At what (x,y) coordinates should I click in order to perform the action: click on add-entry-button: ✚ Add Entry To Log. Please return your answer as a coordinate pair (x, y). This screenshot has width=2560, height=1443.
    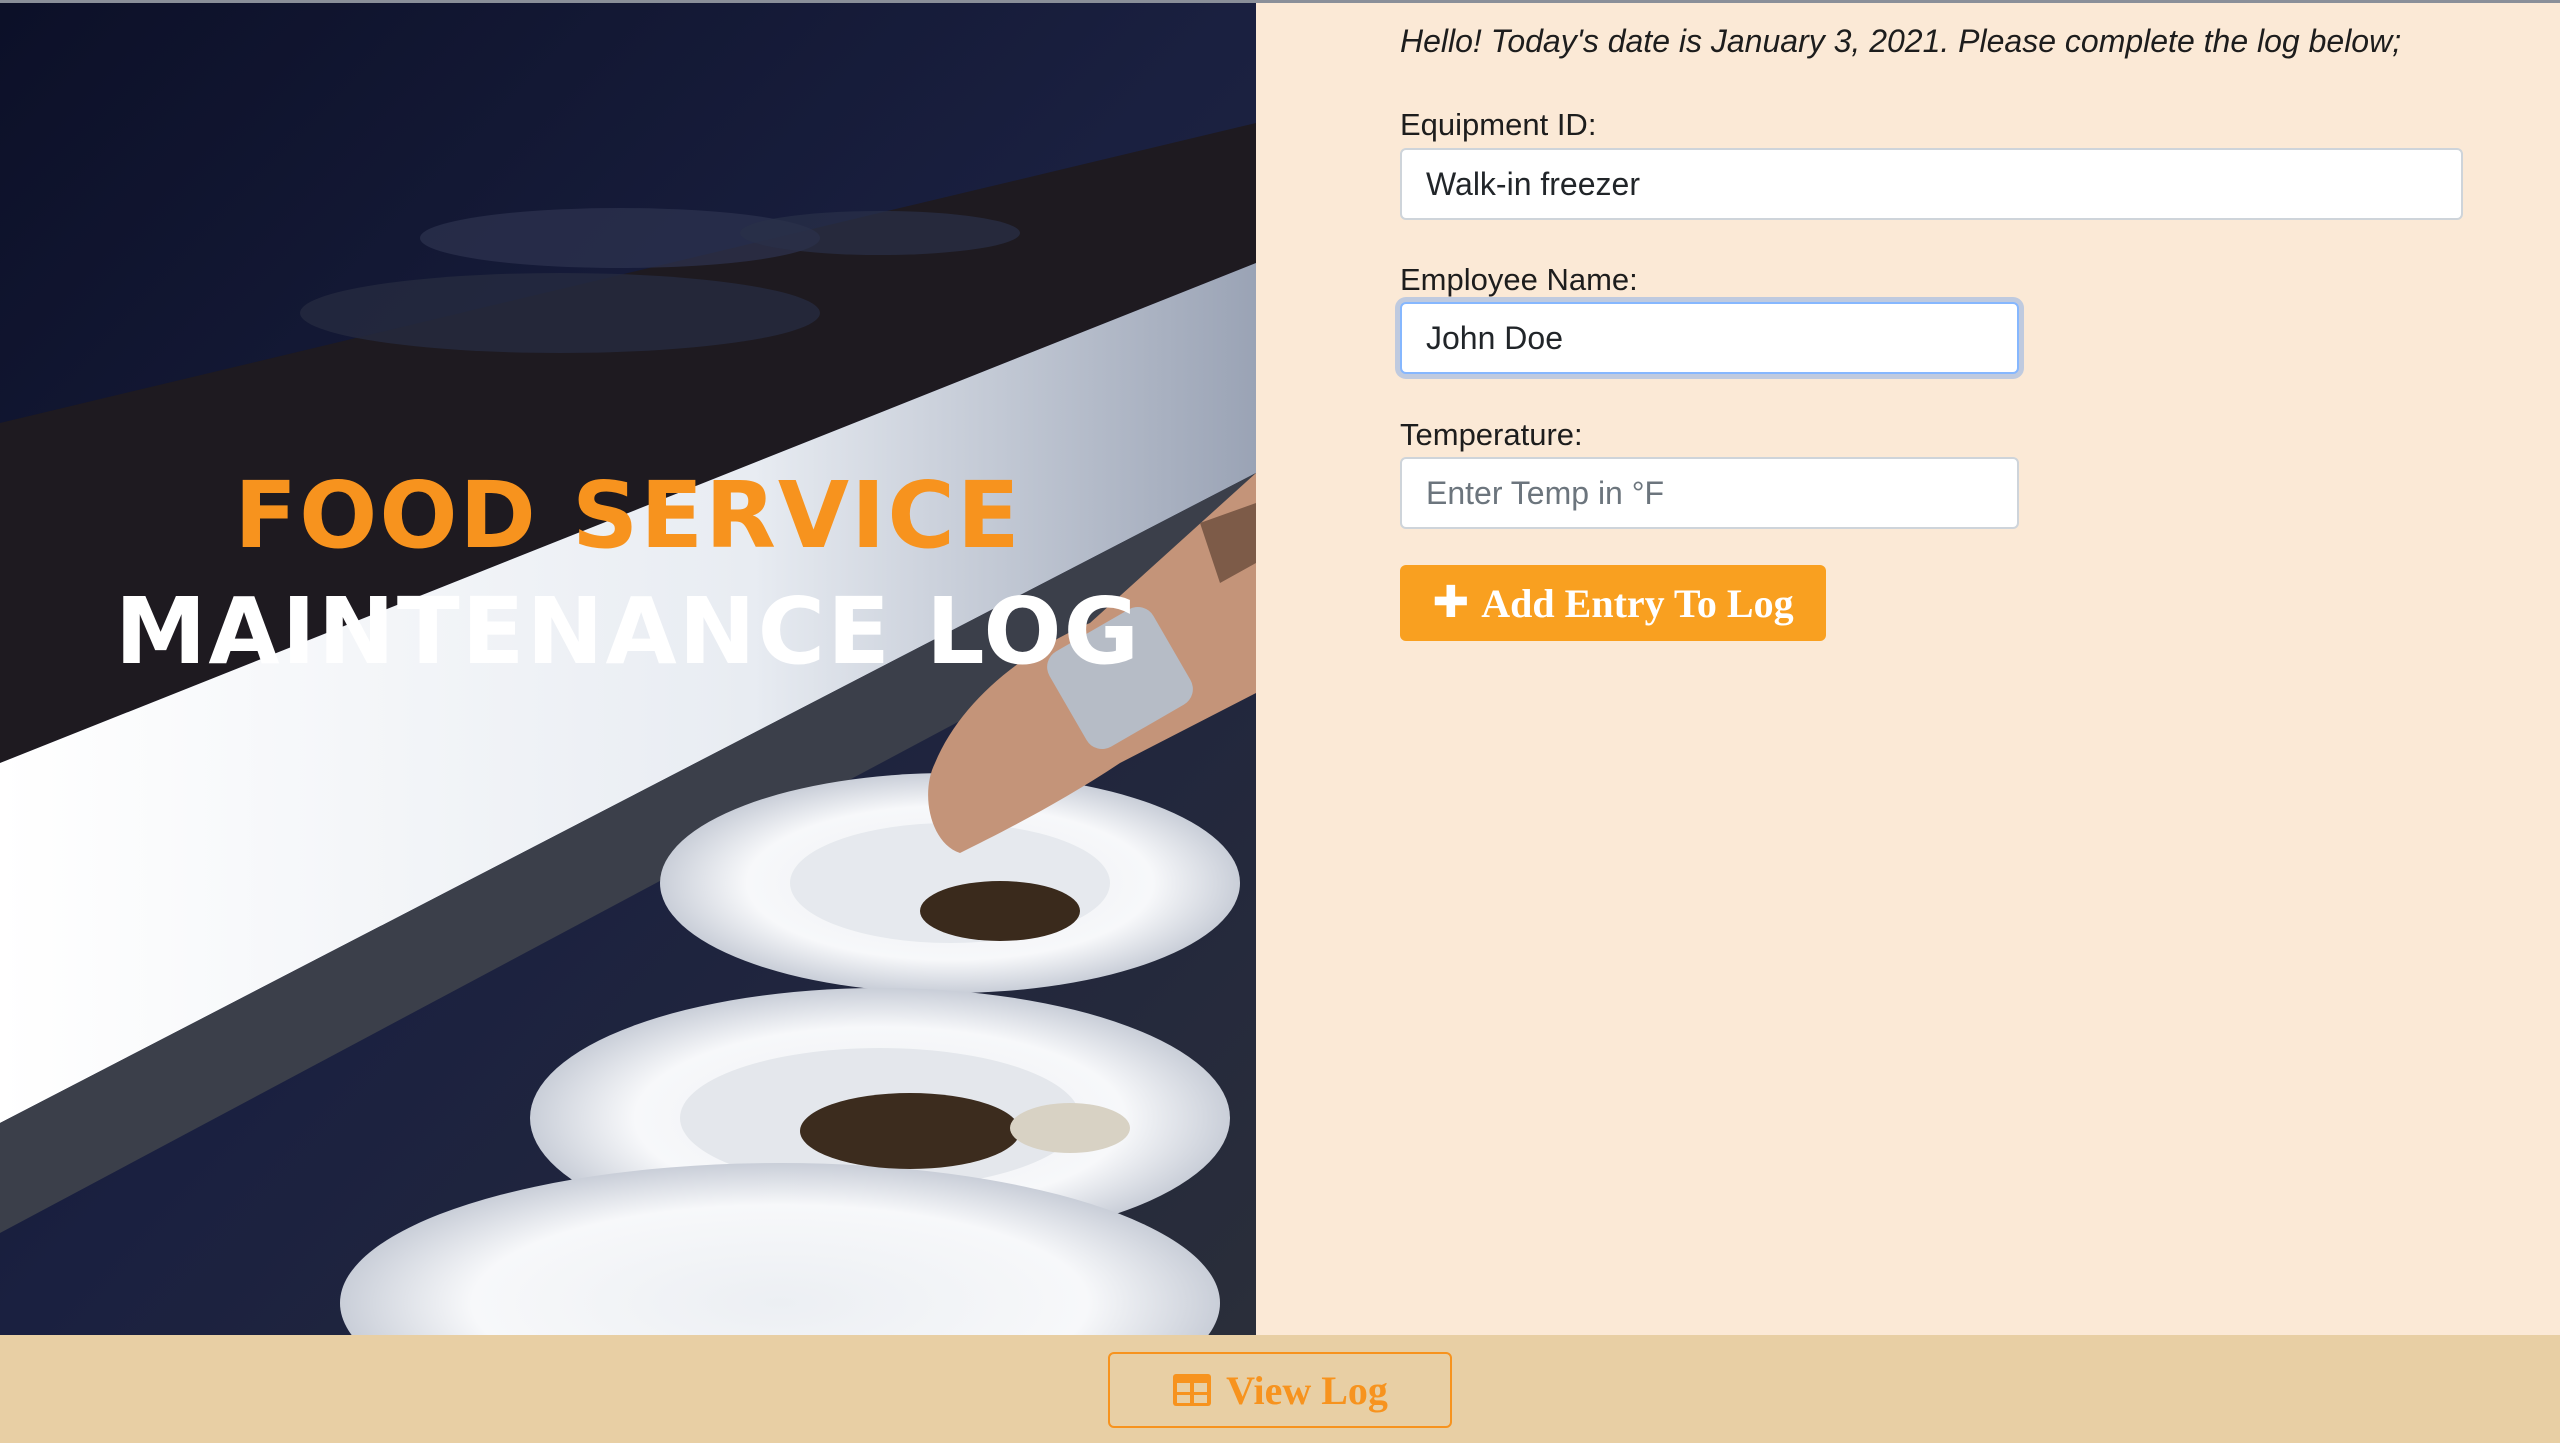
    Looking at the image, I should click on (1613, 603).